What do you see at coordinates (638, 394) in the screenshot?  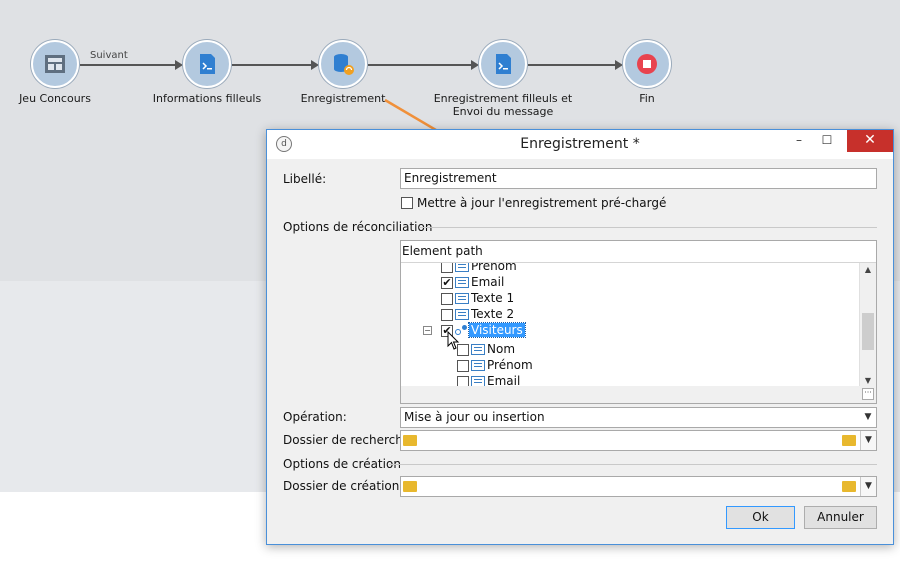 I see `tree-footer-bar: ···` at bounding box center [638, 394].